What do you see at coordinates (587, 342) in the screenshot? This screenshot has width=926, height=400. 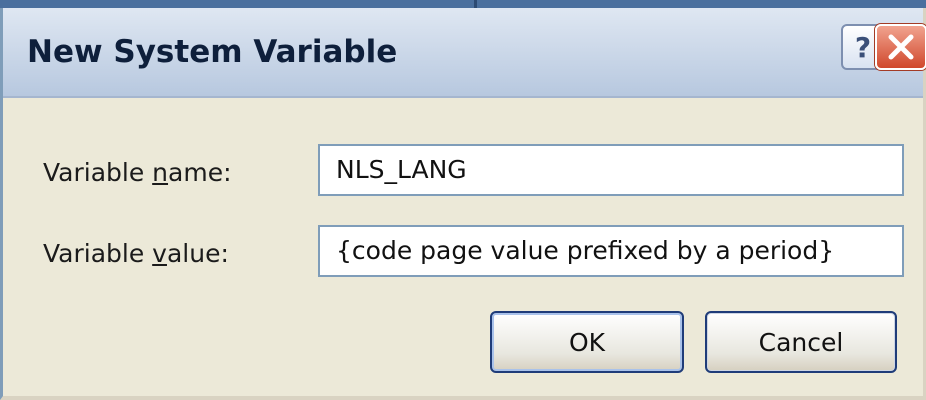 I see `ok-button: OK` at bounding box center [587, 342].